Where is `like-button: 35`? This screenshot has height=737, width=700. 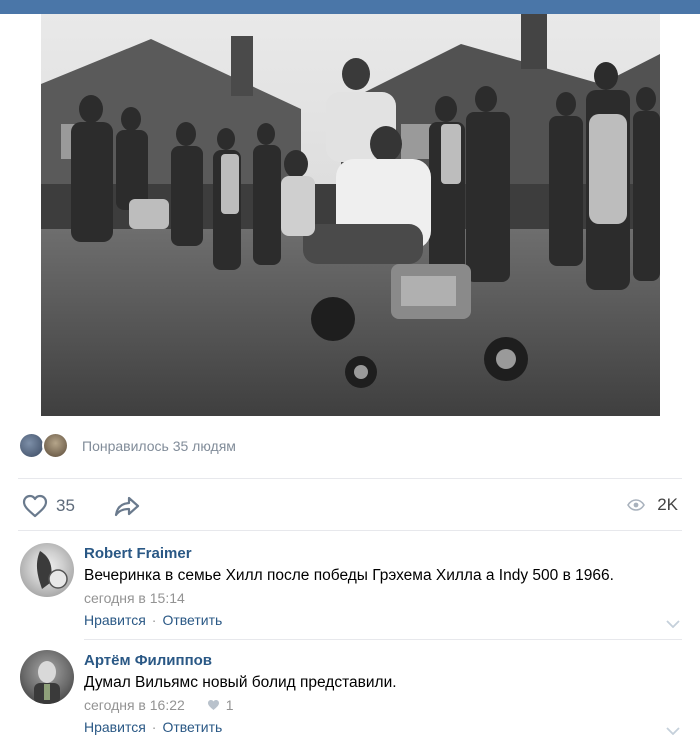 like-button: 35 is located at coordinates (48, 506).